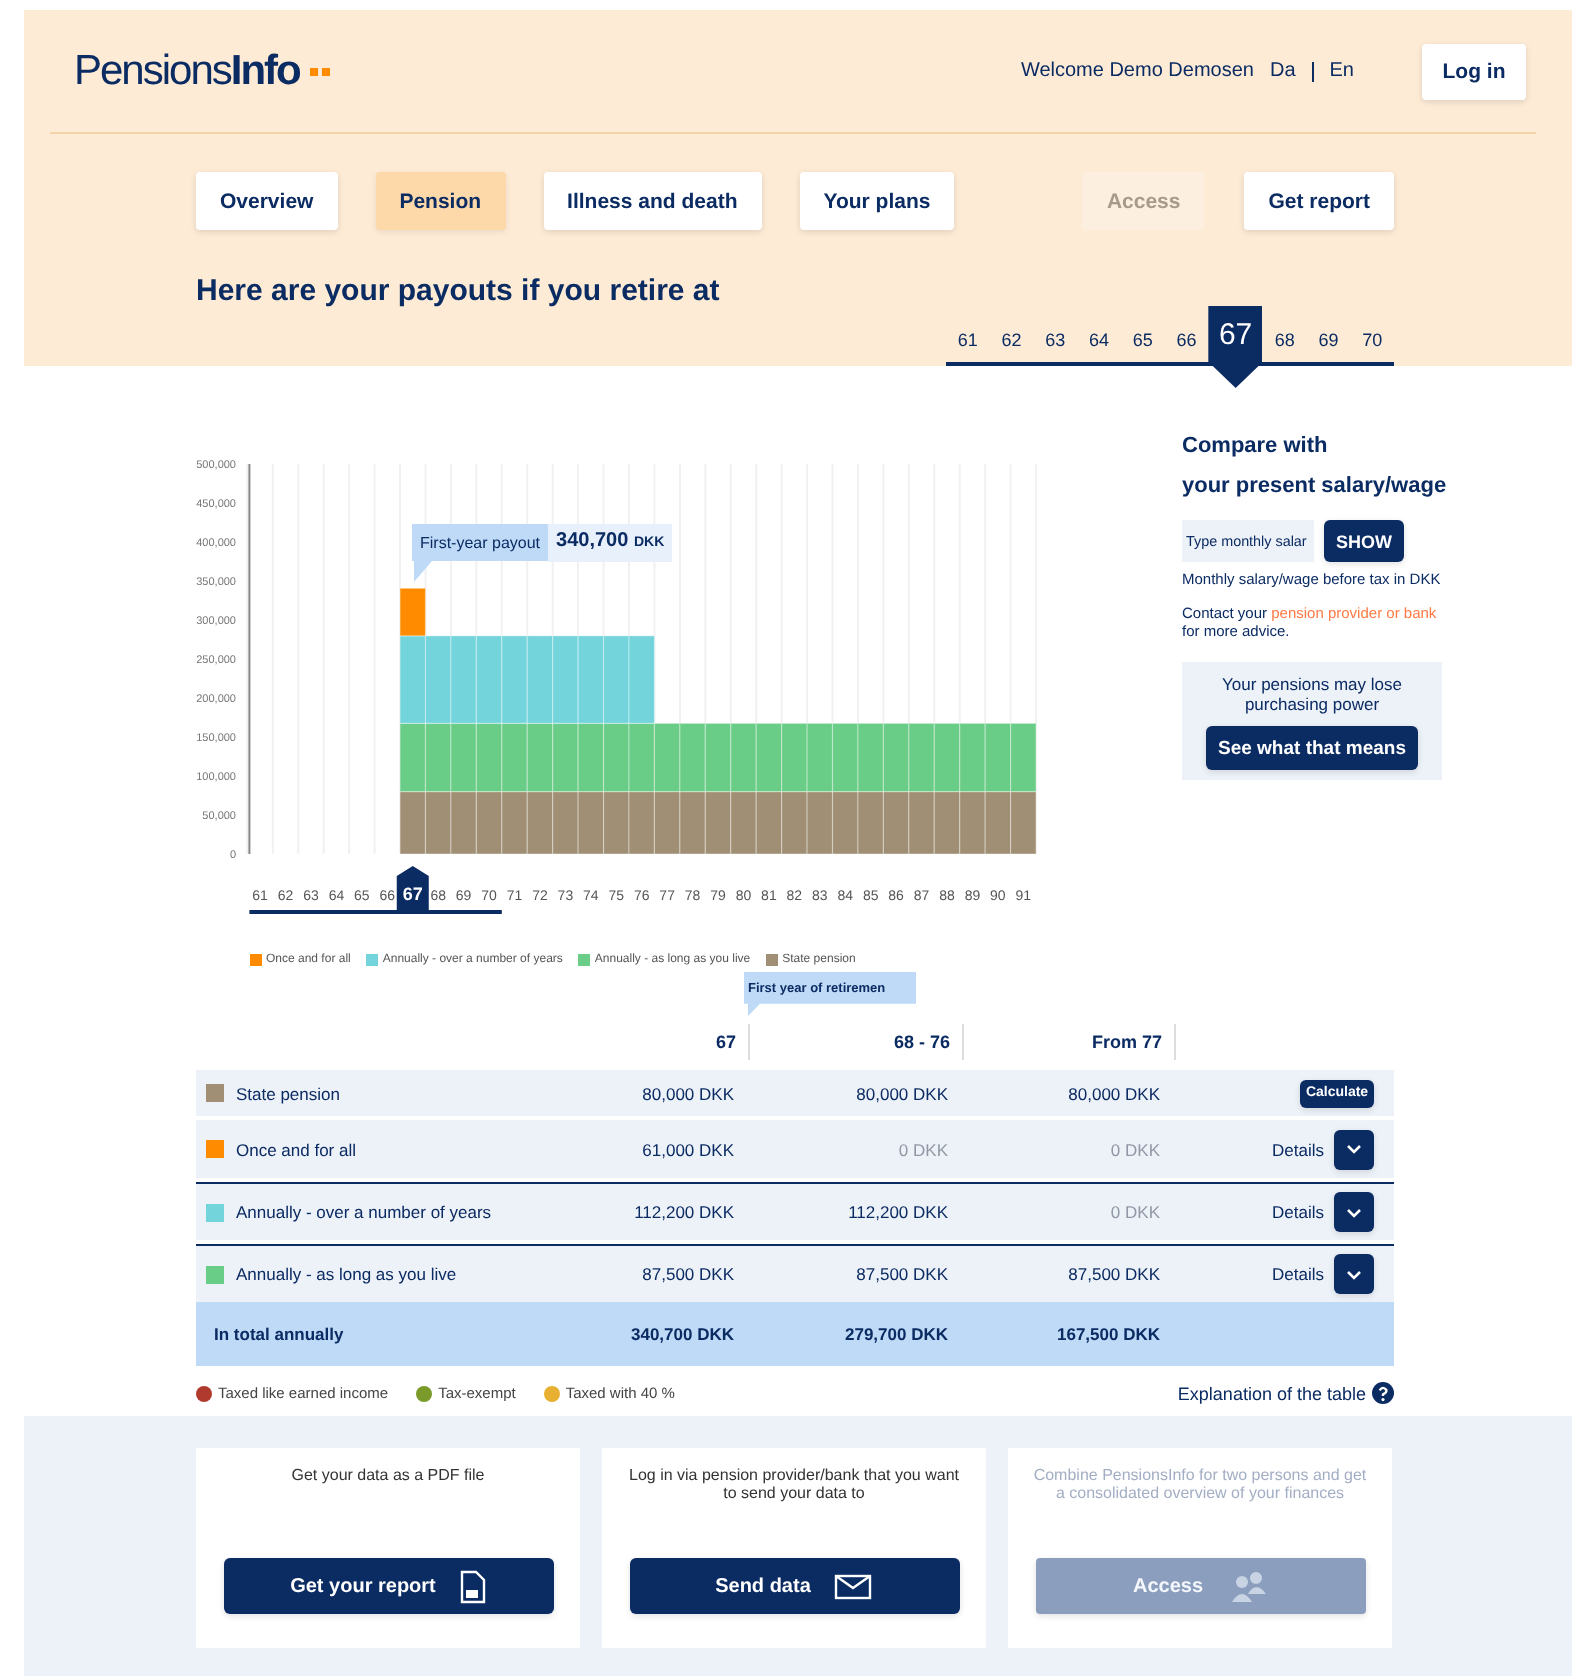 This screenshot has width=1596, height=1680. What do you see at coordinates (968, 340) in the screenshot?
I see `age-option: 61` at bounding box center [968, 340].